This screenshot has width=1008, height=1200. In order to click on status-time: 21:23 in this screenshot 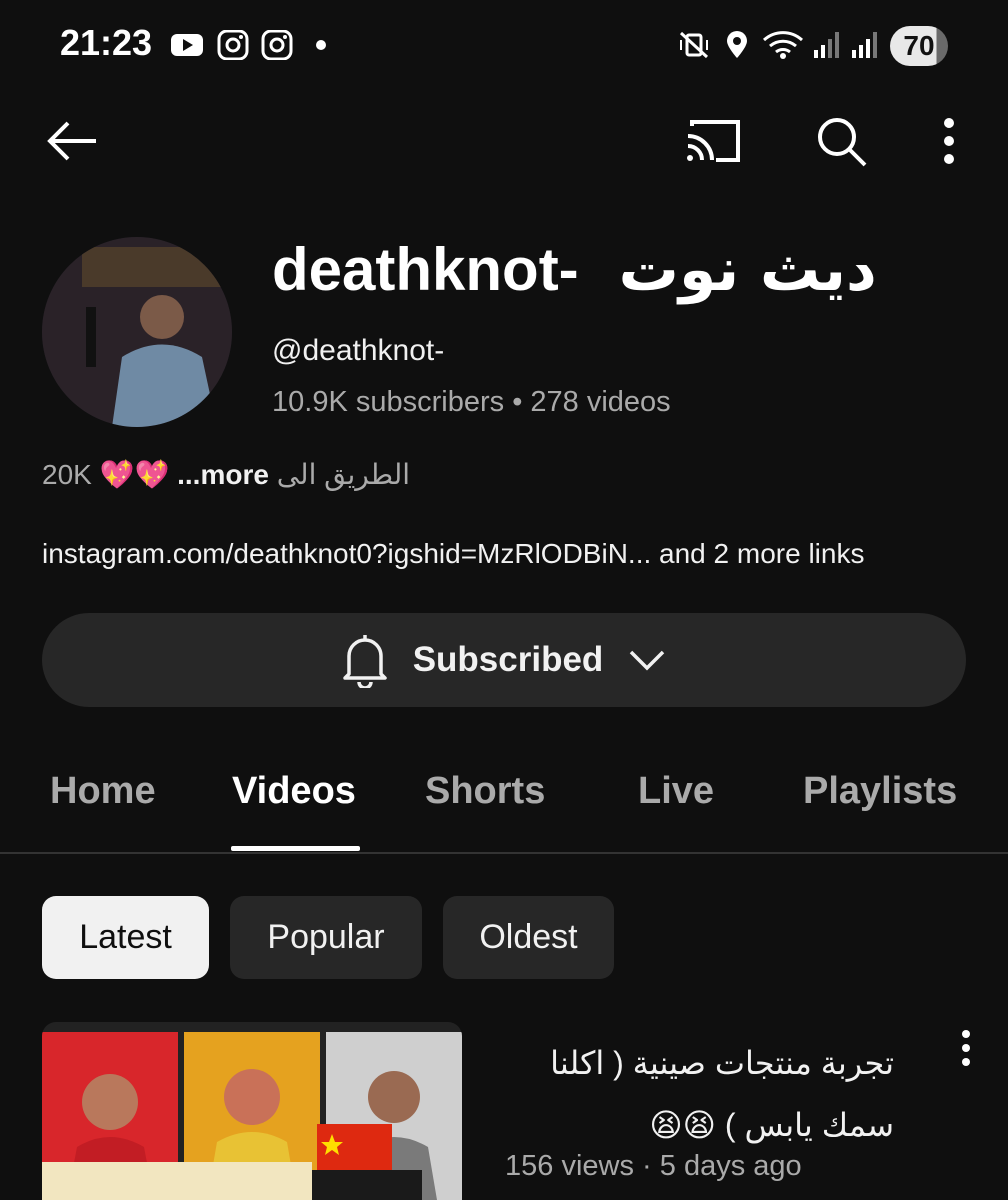, I will do `click(106, 42)`.